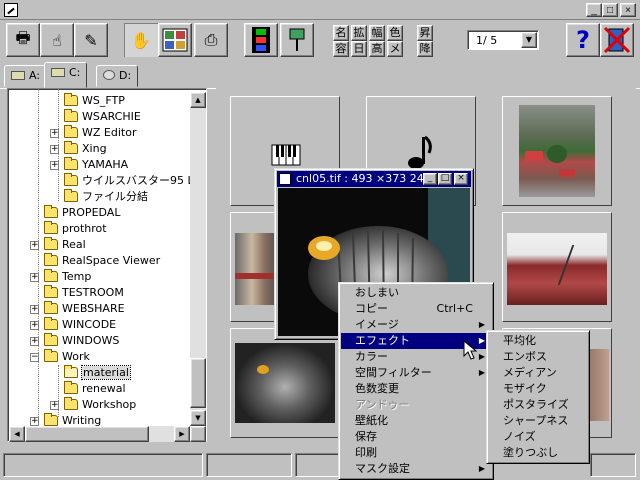 Image resolution: width=640 pixels, height=480 pixels. Describe the element at coordinates (538, 437) in the screenshot. I see `effects-menu-item: ノイズ` at that location.